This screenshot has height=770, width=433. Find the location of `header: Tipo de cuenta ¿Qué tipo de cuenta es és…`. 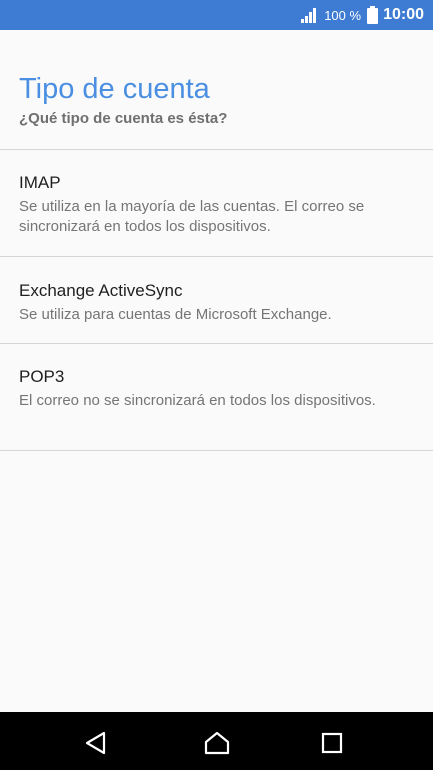

header: Tipo de cuenta ¿Qué tipo de cuenta es és… is located at coordinates (123, 99).